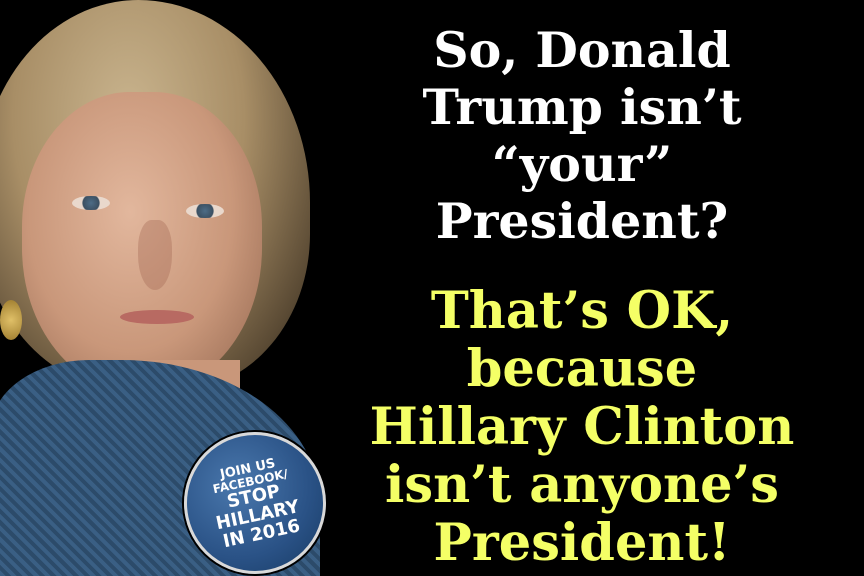  What do you see at coordinates (157, 317) in the screenshot?
I see `lips-shape` at bounding box center [157, 317].